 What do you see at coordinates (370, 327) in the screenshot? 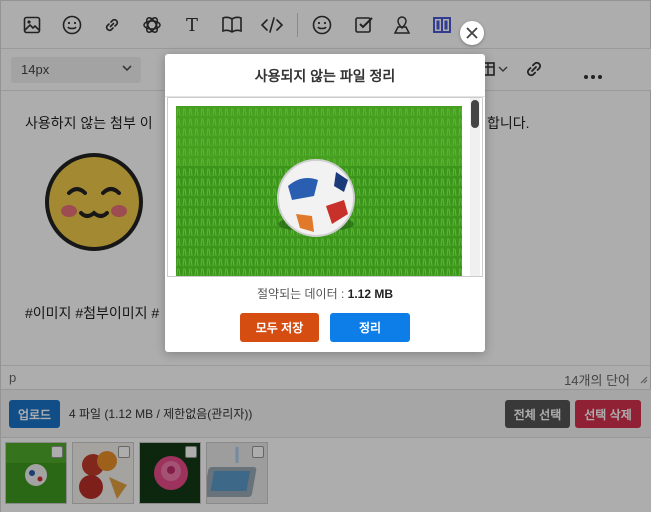
I see `clean-button: 정리` at bounding box center [370, 327].